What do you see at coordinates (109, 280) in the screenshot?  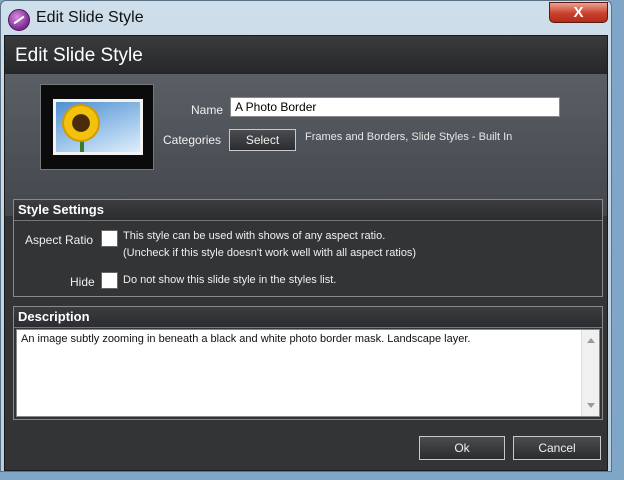 I see `hide-checkbox` at bounding box center [109, 280].